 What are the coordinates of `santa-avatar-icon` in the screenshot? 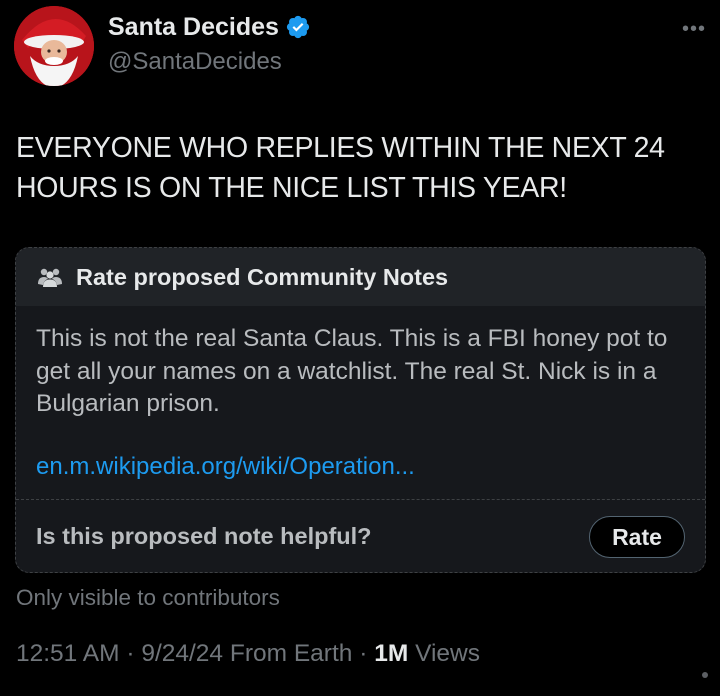 It's located at (54, 46).